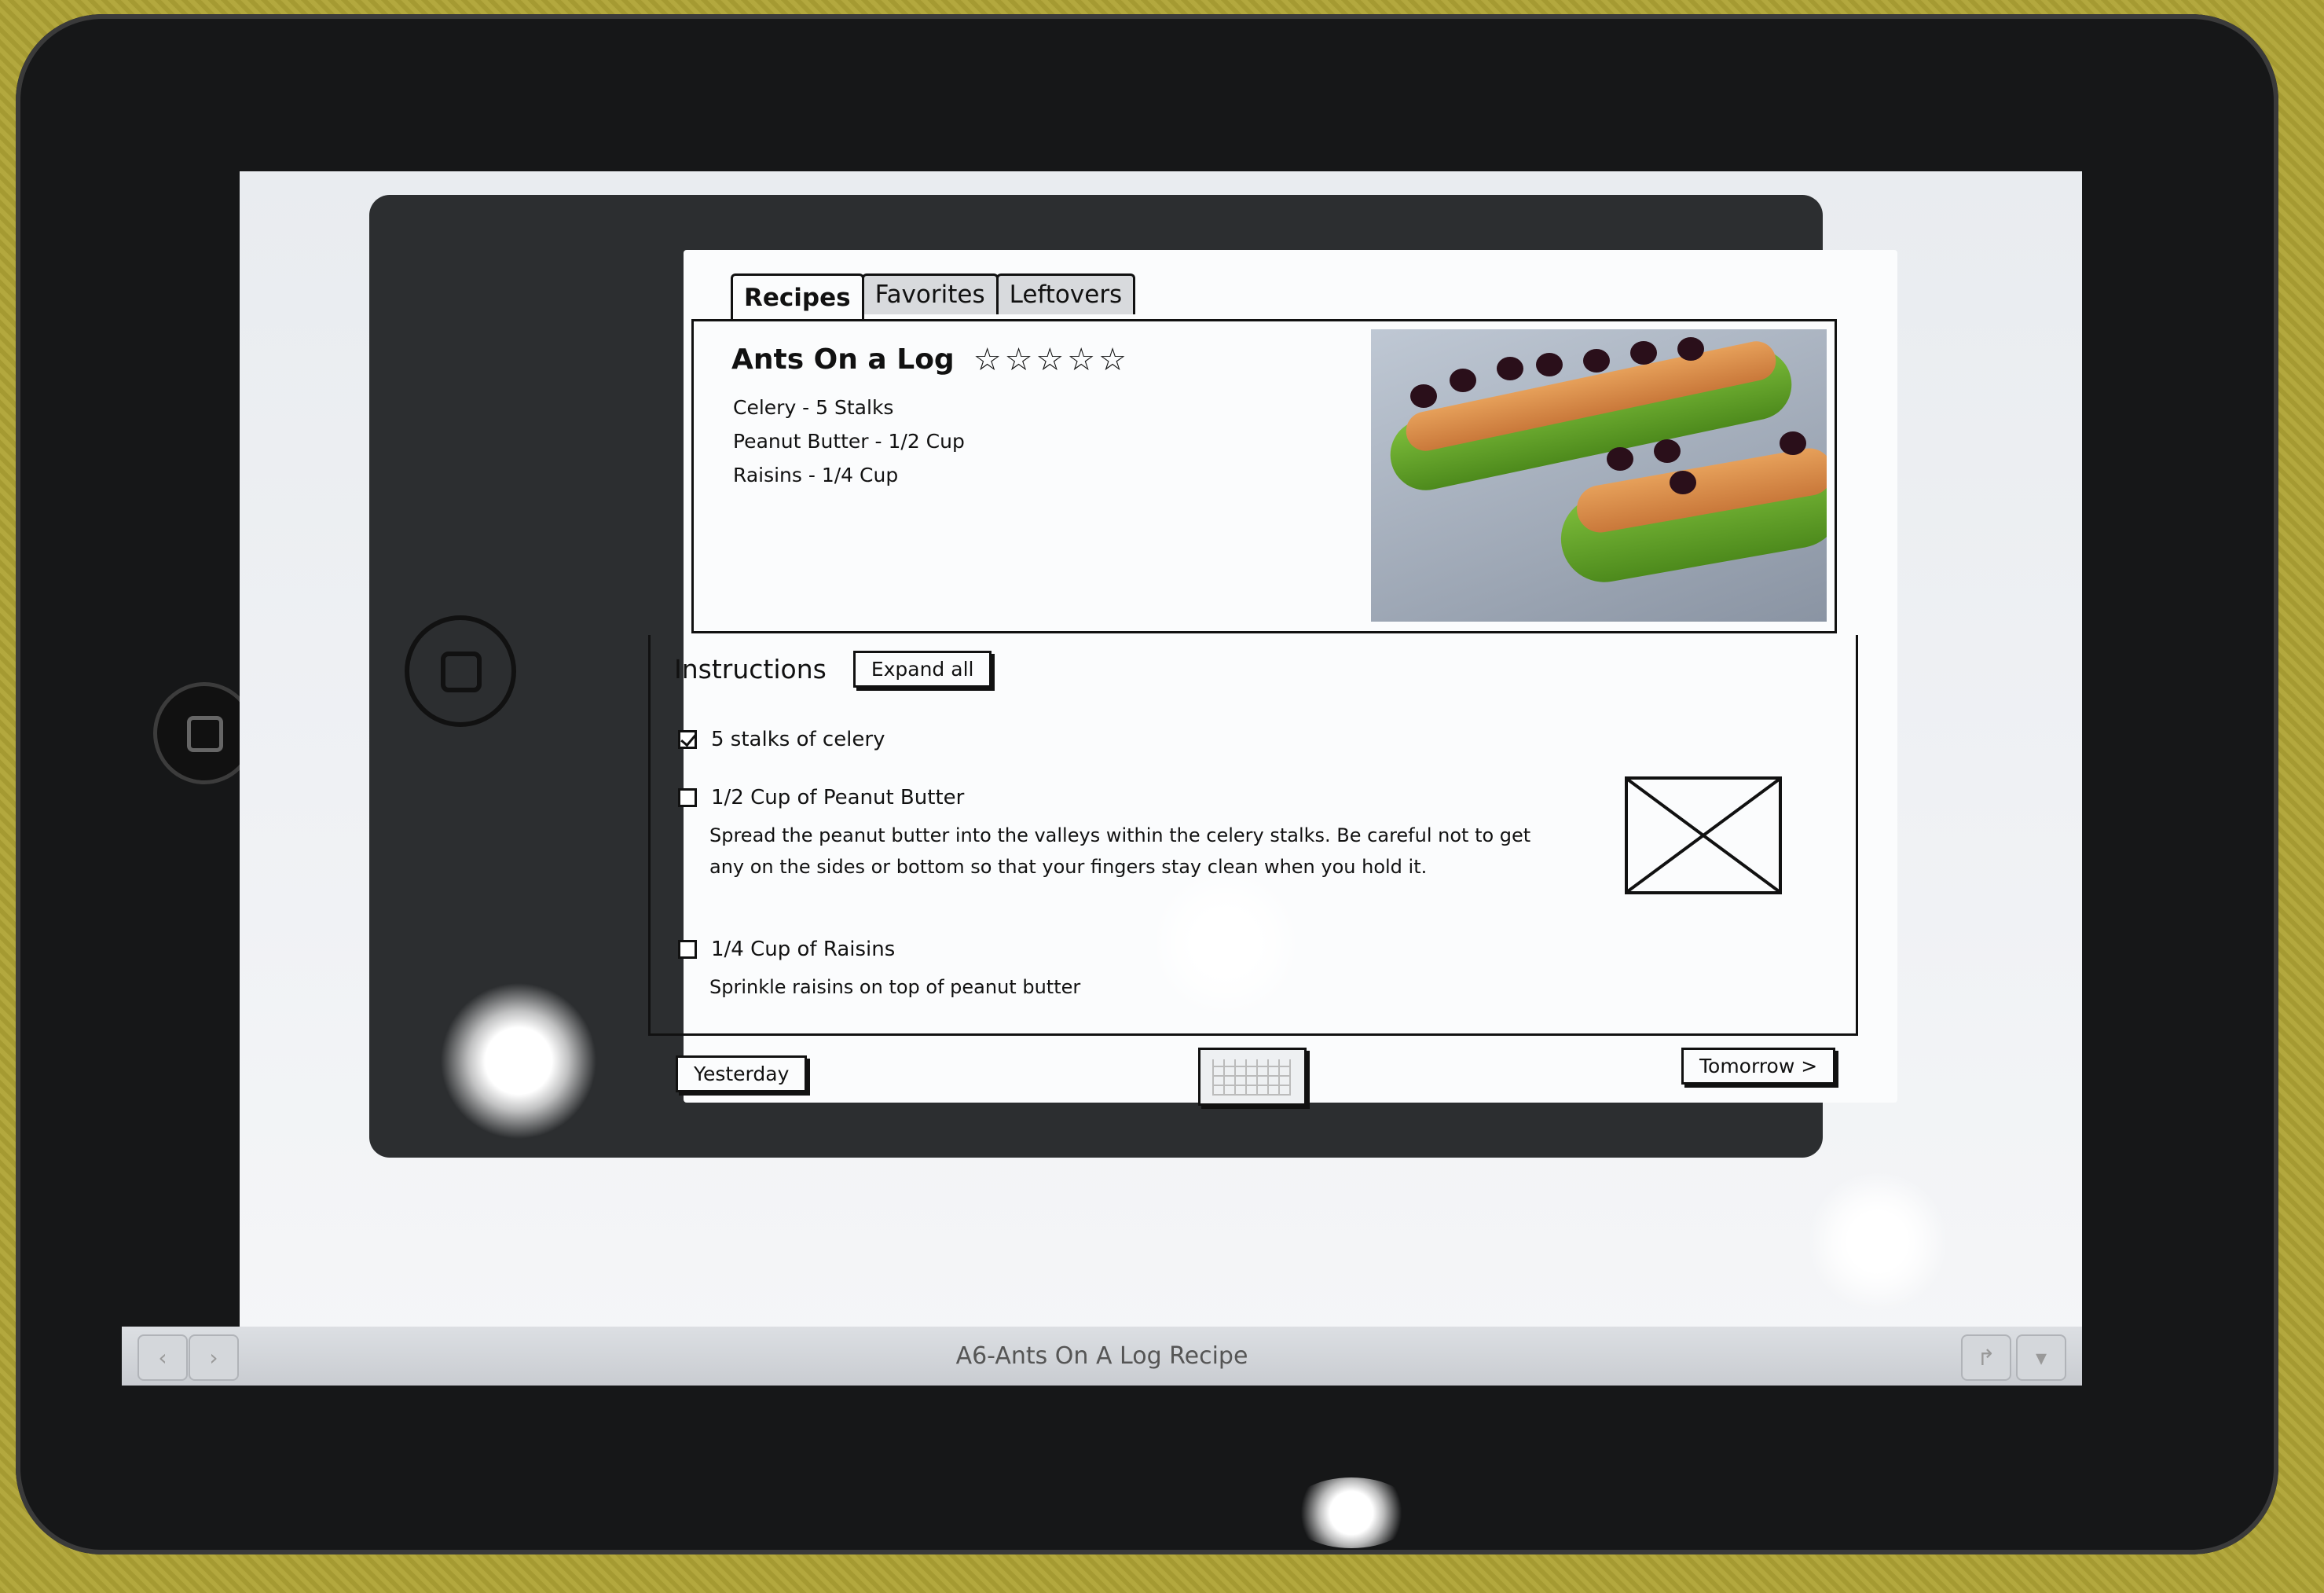  I want to click on placeholder-x-icon, so click(1703, 835).